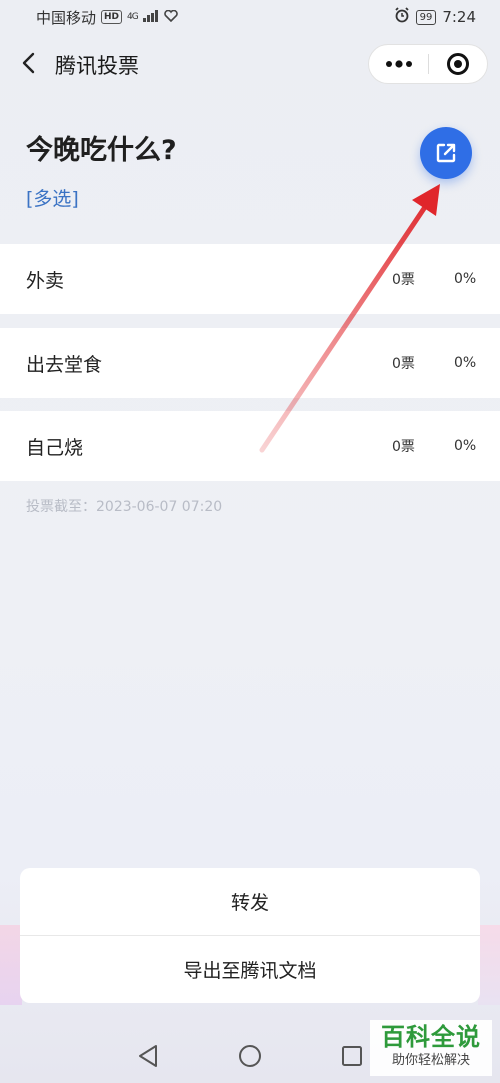 This screenshot has height=1083, width=500. Describe the element at coordinates (250, 279) in the screenshot. I see `vote-option: 外卖 0票 0%` at that location.